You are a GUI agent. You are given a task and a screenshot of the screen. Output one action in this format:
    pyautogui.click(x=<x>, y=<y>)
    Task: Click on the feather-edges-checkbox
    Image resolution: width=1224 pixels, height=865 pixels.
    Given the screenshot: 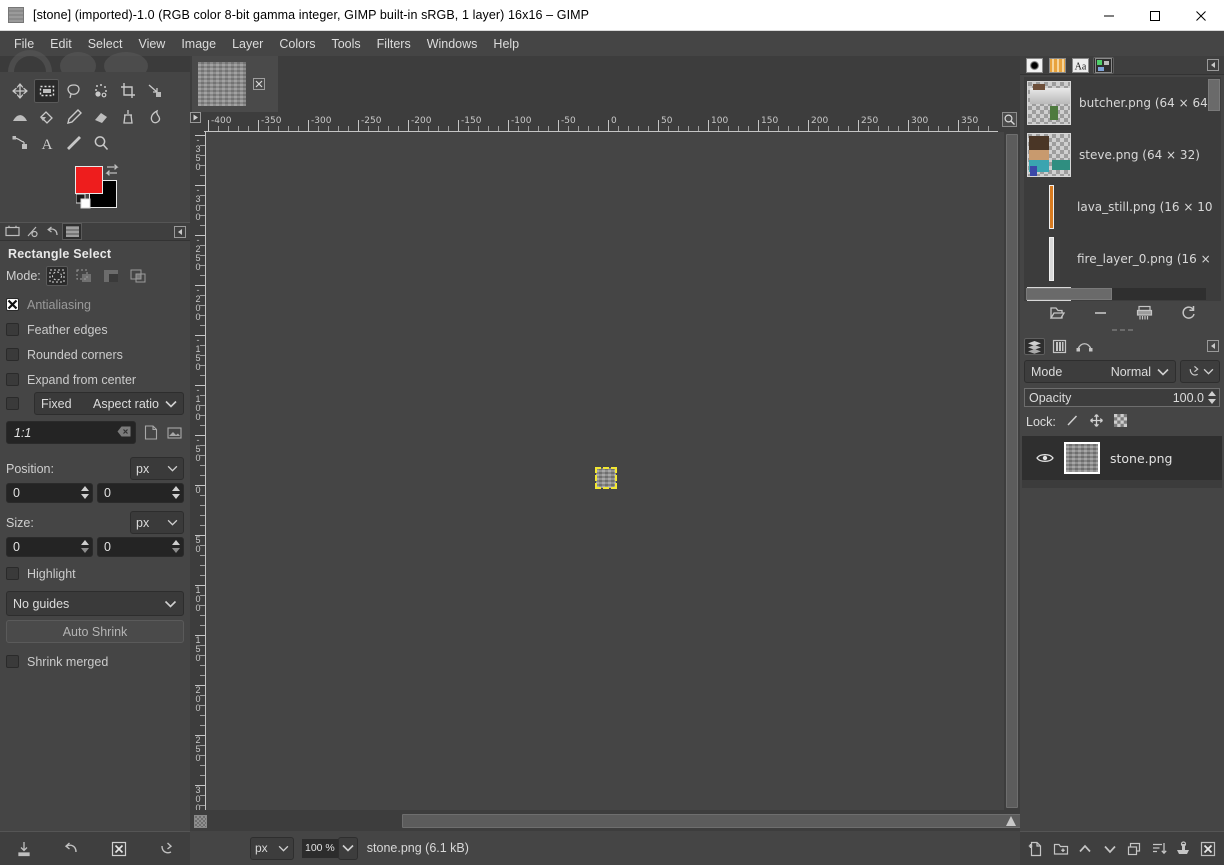 What is the action you would take?
    pyautogui.click(x=12, y=329)
    